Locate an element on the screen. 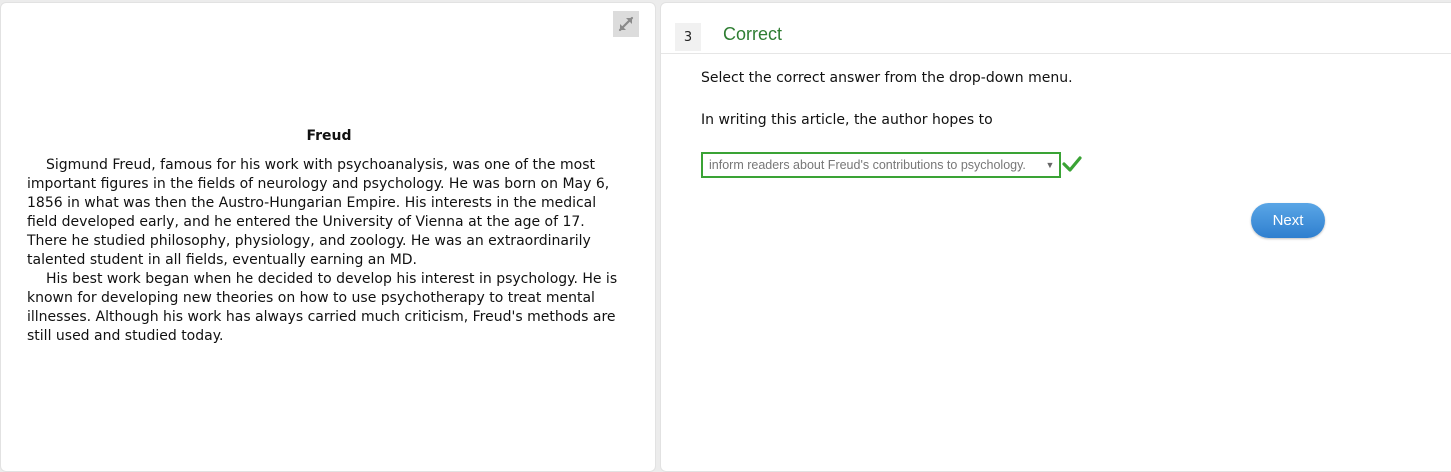 The width and height of the screenshot is (1451, 472). expand-arrows-icon is located at coordinates (626, 24).